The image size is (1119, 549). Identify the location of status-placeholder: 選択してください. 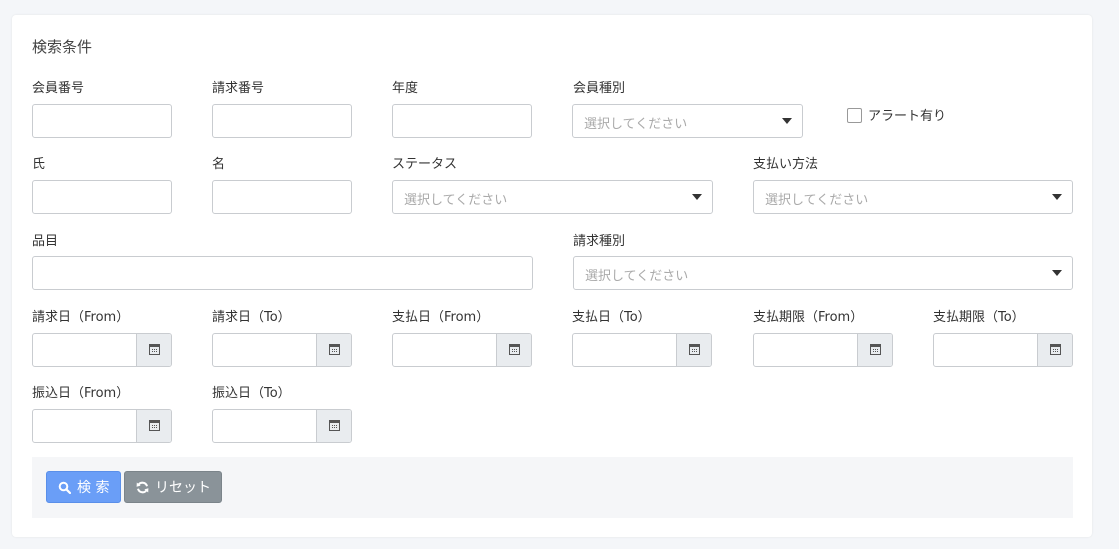
(456, 200).